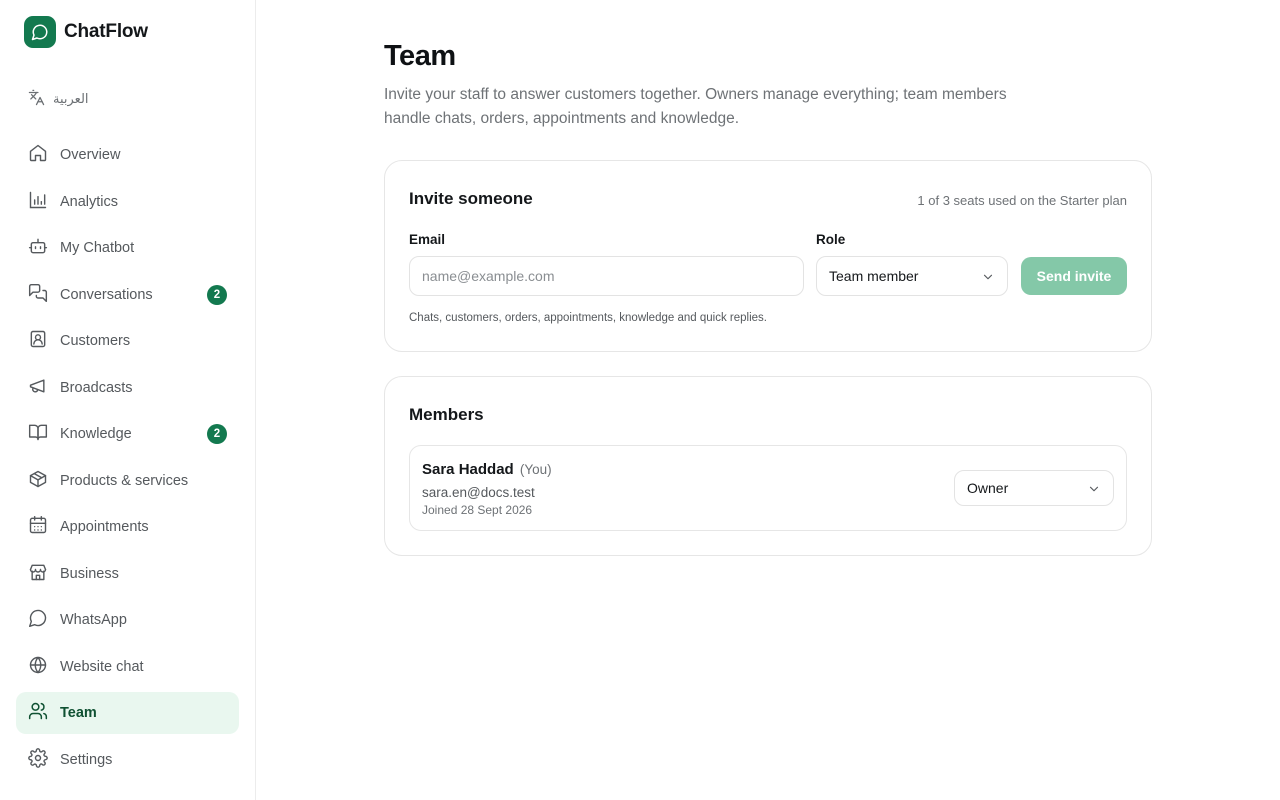 The height and width of the screenshot is (800, 1280). What do you see at coordinates (38, 527) in the screenshot?
I see `calendar-icon` at bounding box center [38, 527].